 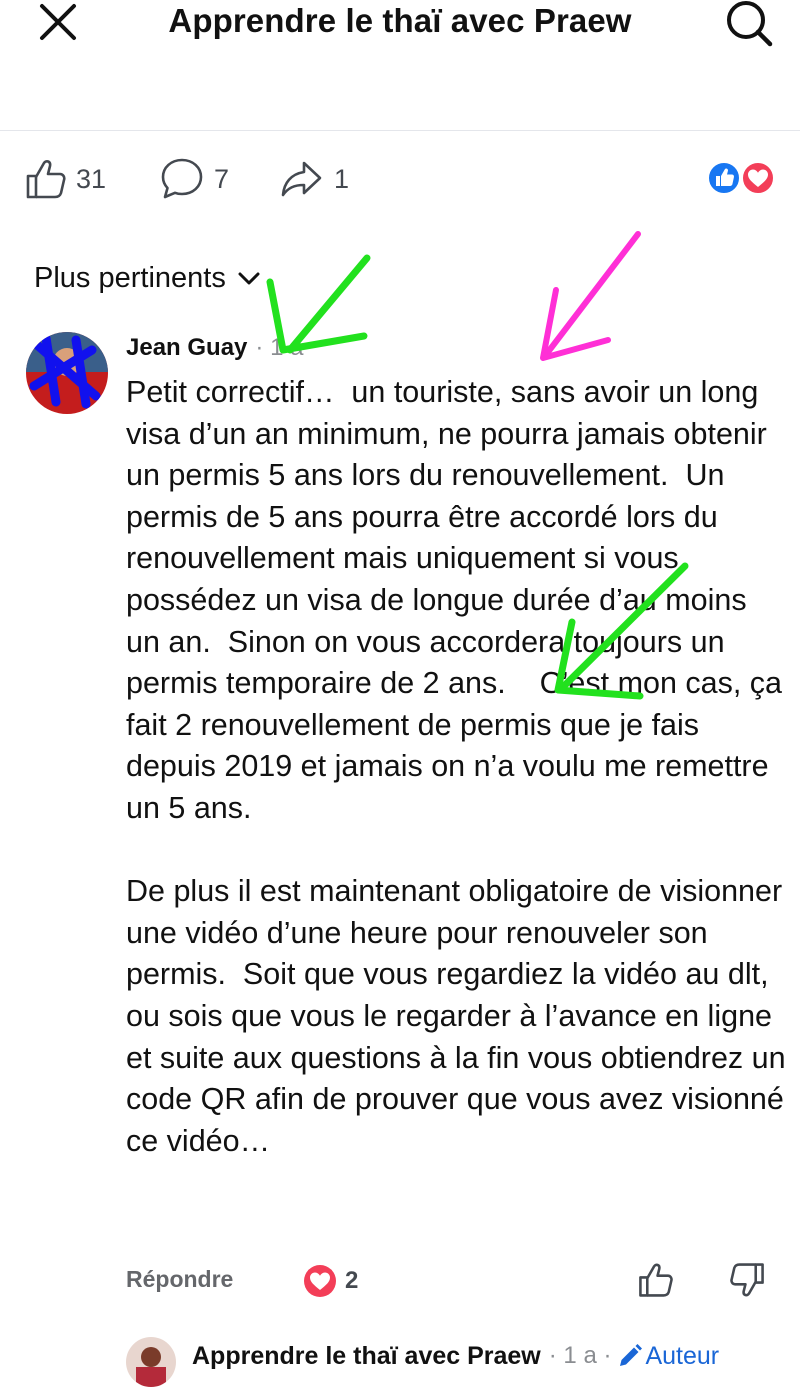 What do you see at coordinates (182, 178) in the screenshot?
I see `comment-bubble-icon` at bounding box center [182, 178].